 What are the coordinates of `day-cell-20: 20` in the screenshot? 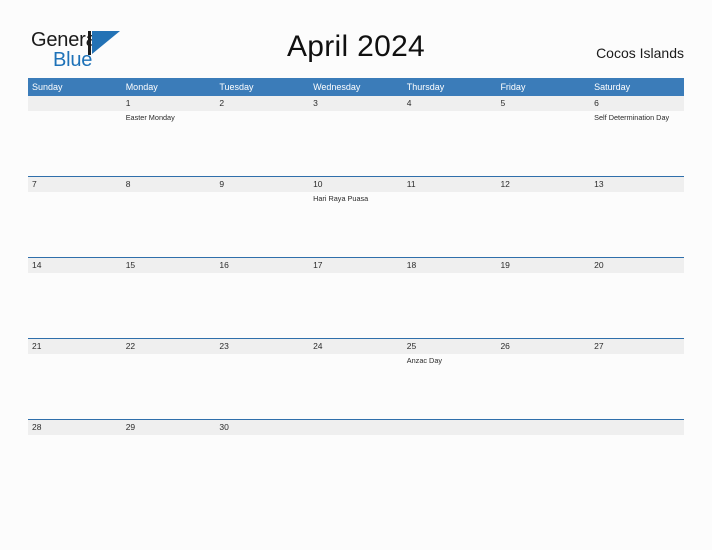 It's located at (637, 298).